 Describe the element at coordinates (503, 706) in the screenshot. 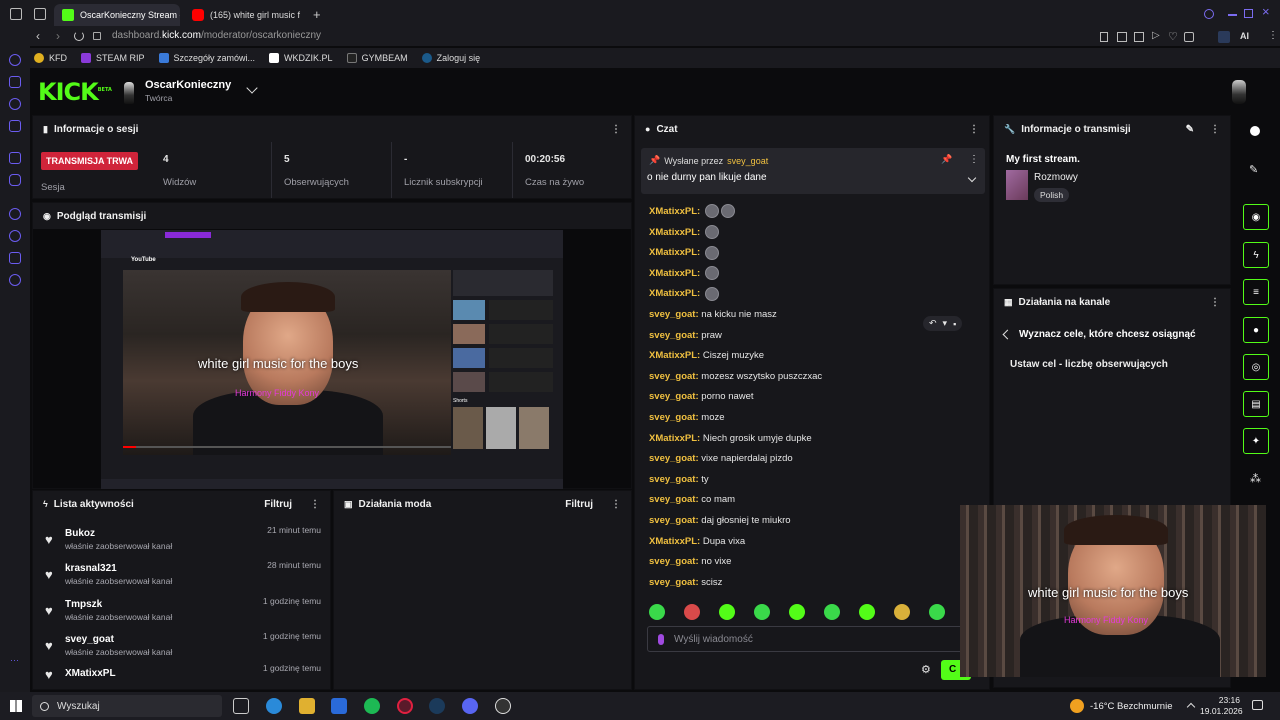

I see `obs-icon` at that location.